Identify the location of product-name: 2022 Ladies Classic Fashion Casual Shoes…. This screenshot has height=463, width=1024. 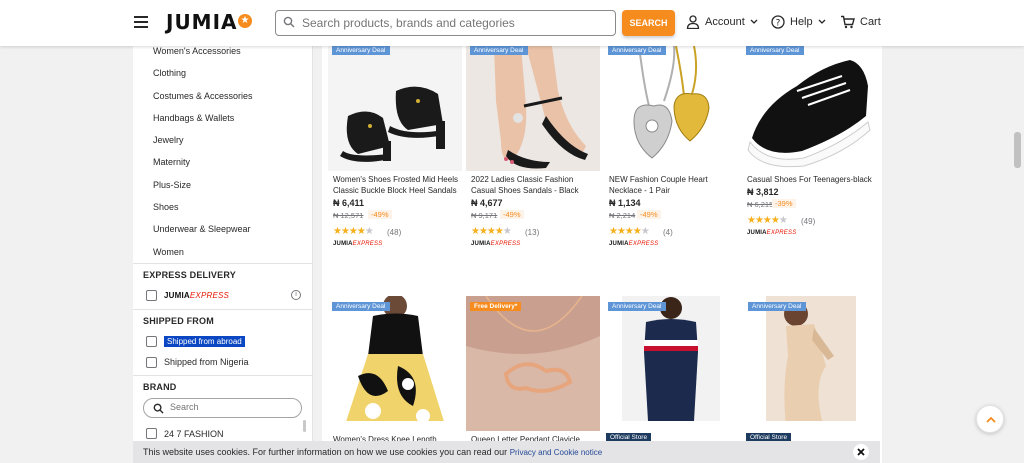
(535, 185).